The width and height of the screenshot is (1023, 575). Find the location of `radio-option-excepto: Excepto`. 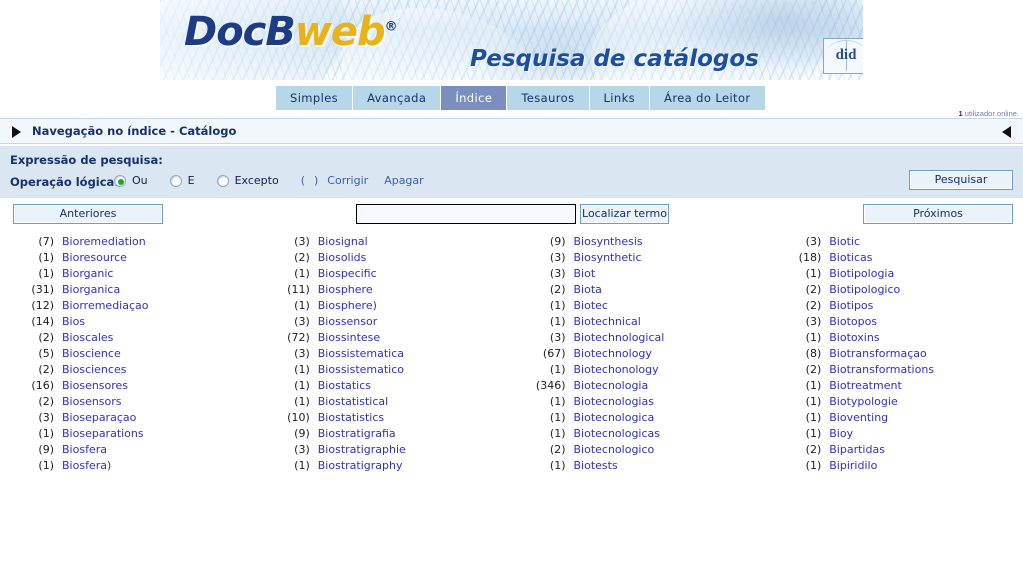

radio-option-excepto: Excepto is located at coordinates (247, 180).